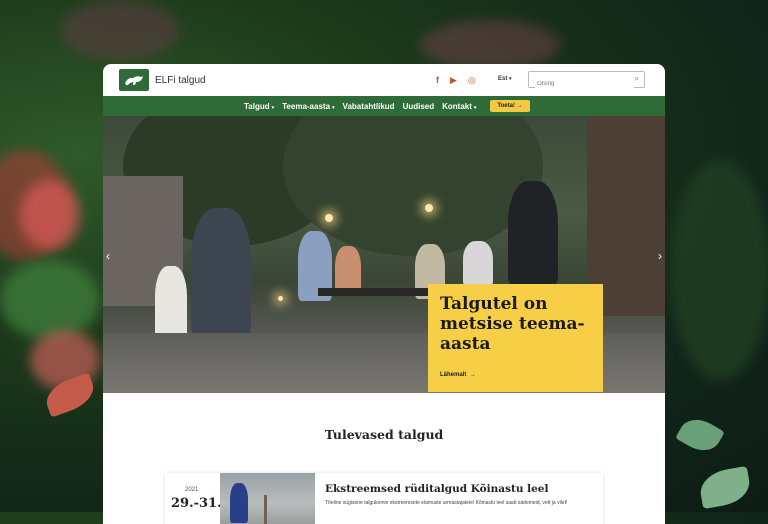 This screenshot has height=524, width=768. What do you see at coordinates (637, 79) in the screenshot?
I see `search-icon: ⌕` at bounding box center [637, 79].